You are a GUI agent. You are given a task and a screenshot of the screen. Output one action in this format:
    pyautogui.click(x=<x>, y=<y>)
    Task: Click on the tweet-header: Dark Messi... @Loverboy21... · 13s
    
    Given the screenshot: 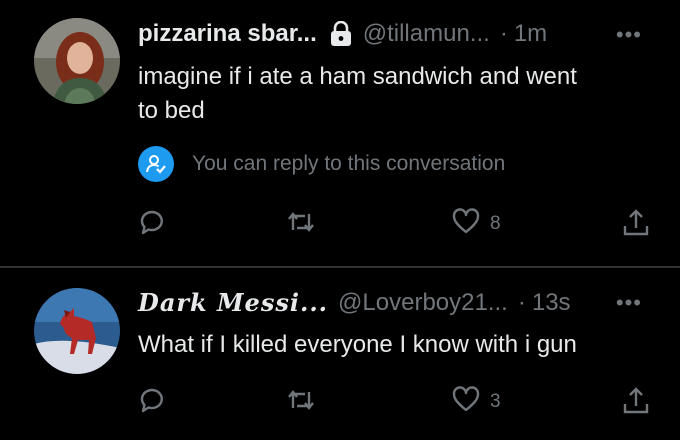 What is the action you would take?
    pyautogui.click(x=354, y=302)
    